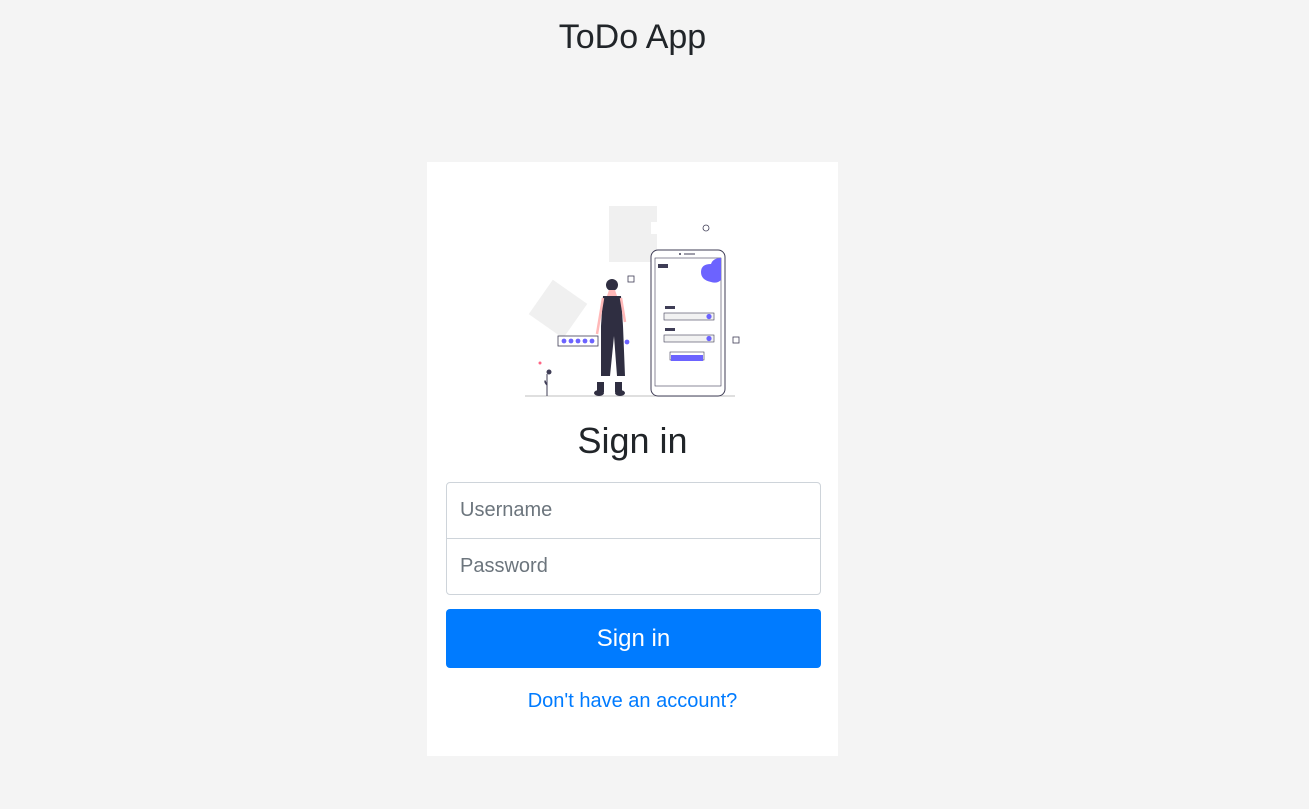  I want to click on register-link: Don't have an account?, so click(632, 701).